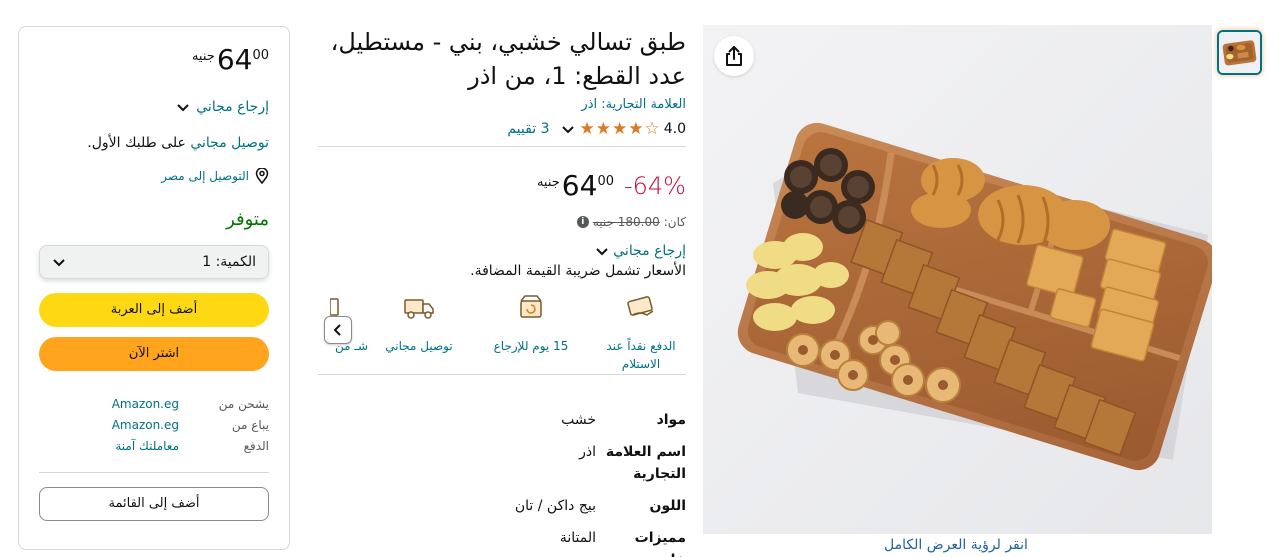 The height and width of the screenshot is (557, 1280). What do you see at coordinates (578, 271) in the screenshot?
I see `vat-note: الأسعار تشمل ضريبة القيمة المضافة.` at bounding box center [578, 271].